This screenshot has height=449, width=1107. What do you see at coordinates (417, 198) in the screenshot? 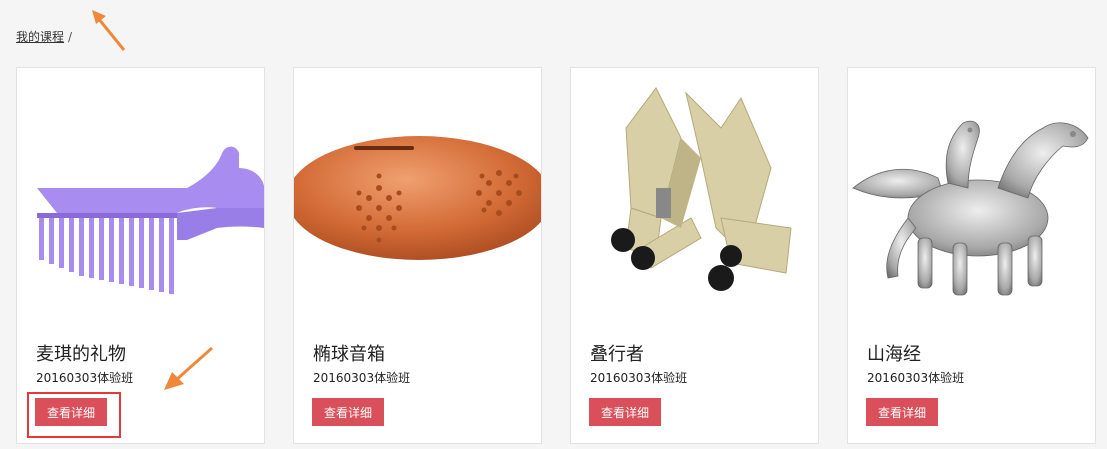
I see `orange-ellipsoid-speaker-model-image` at bounding box center [417, 198].